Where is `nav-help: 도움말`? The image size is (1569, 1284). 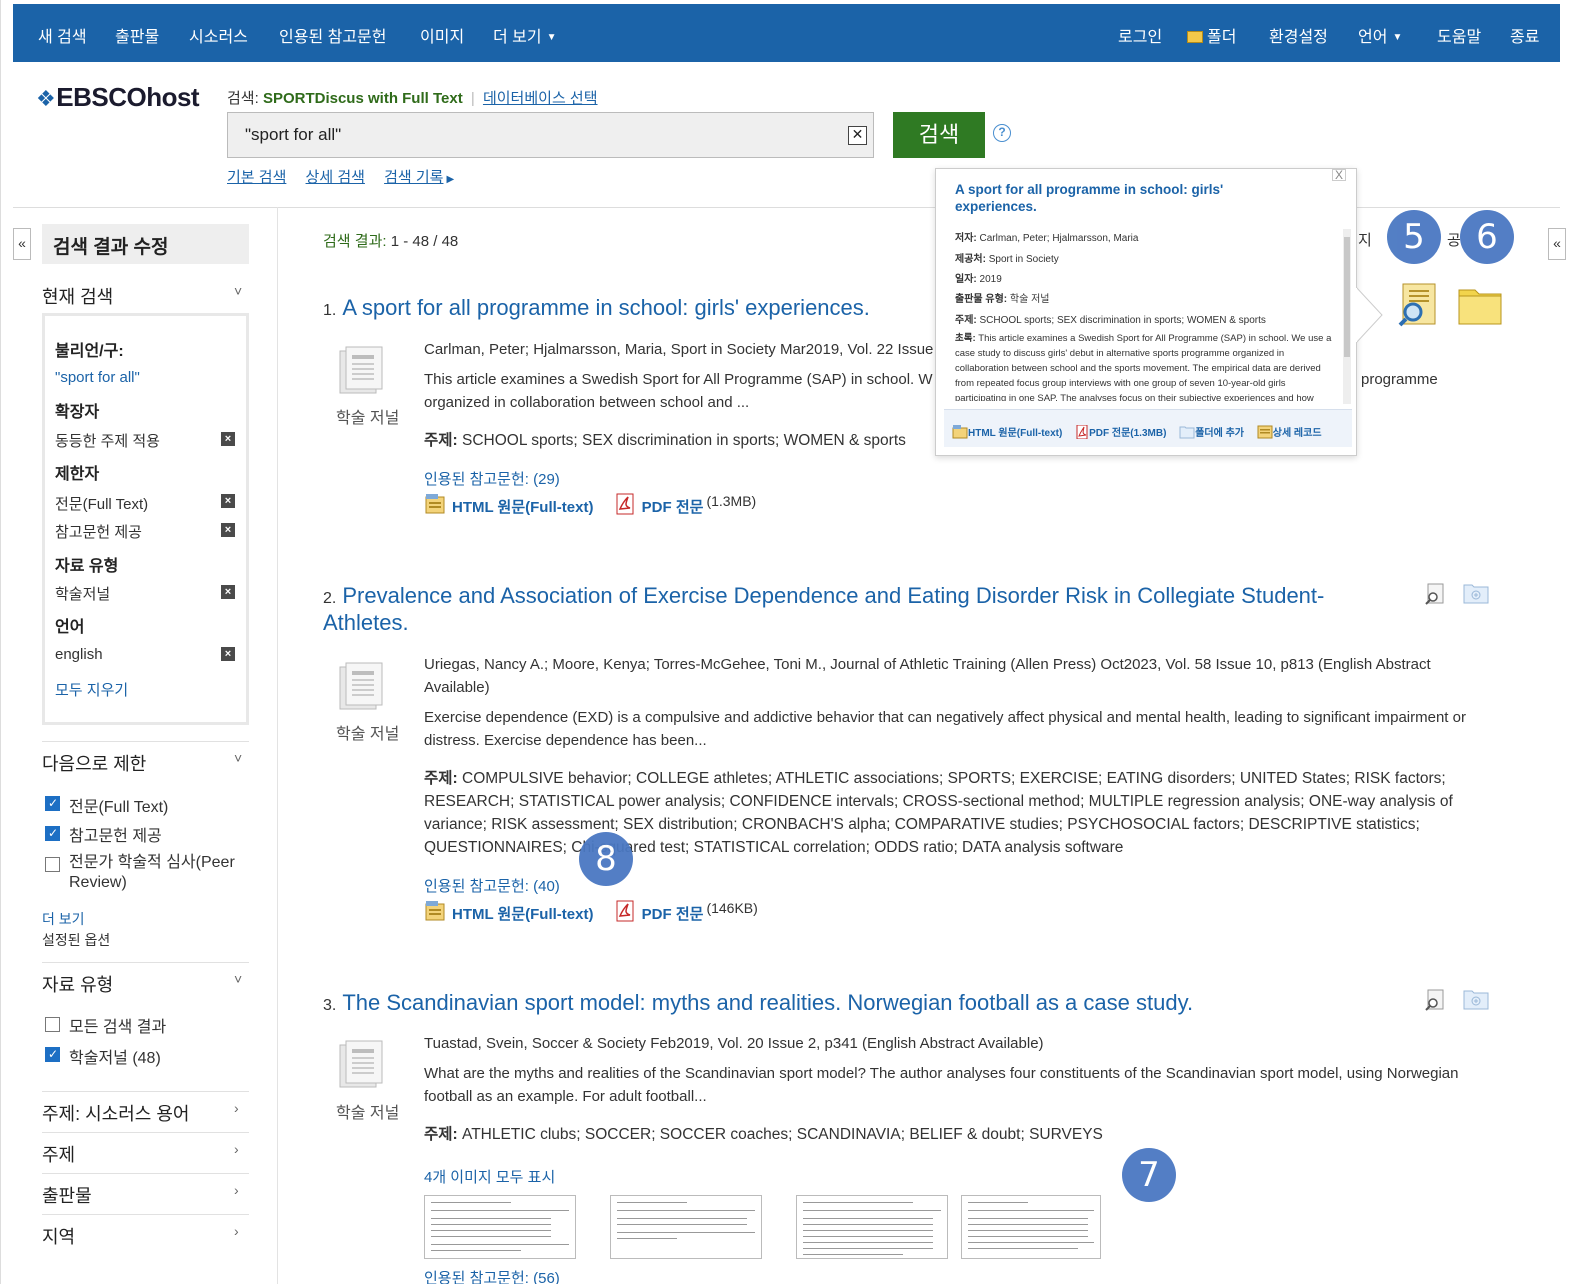
nav-help: 도움말 is located at coordinates (1459, 35).